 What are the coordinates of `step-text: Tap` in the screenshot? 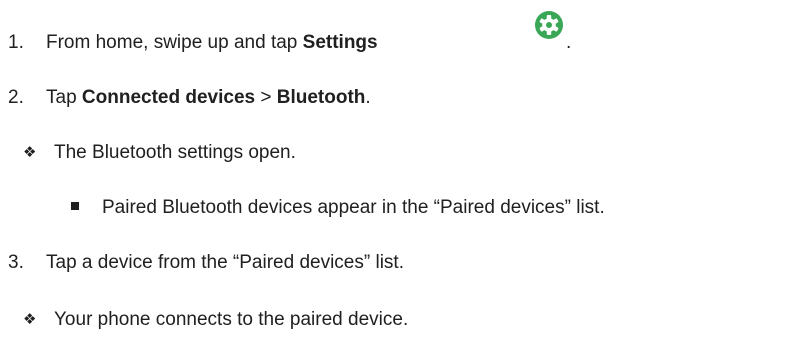 It's located at (64, 97).